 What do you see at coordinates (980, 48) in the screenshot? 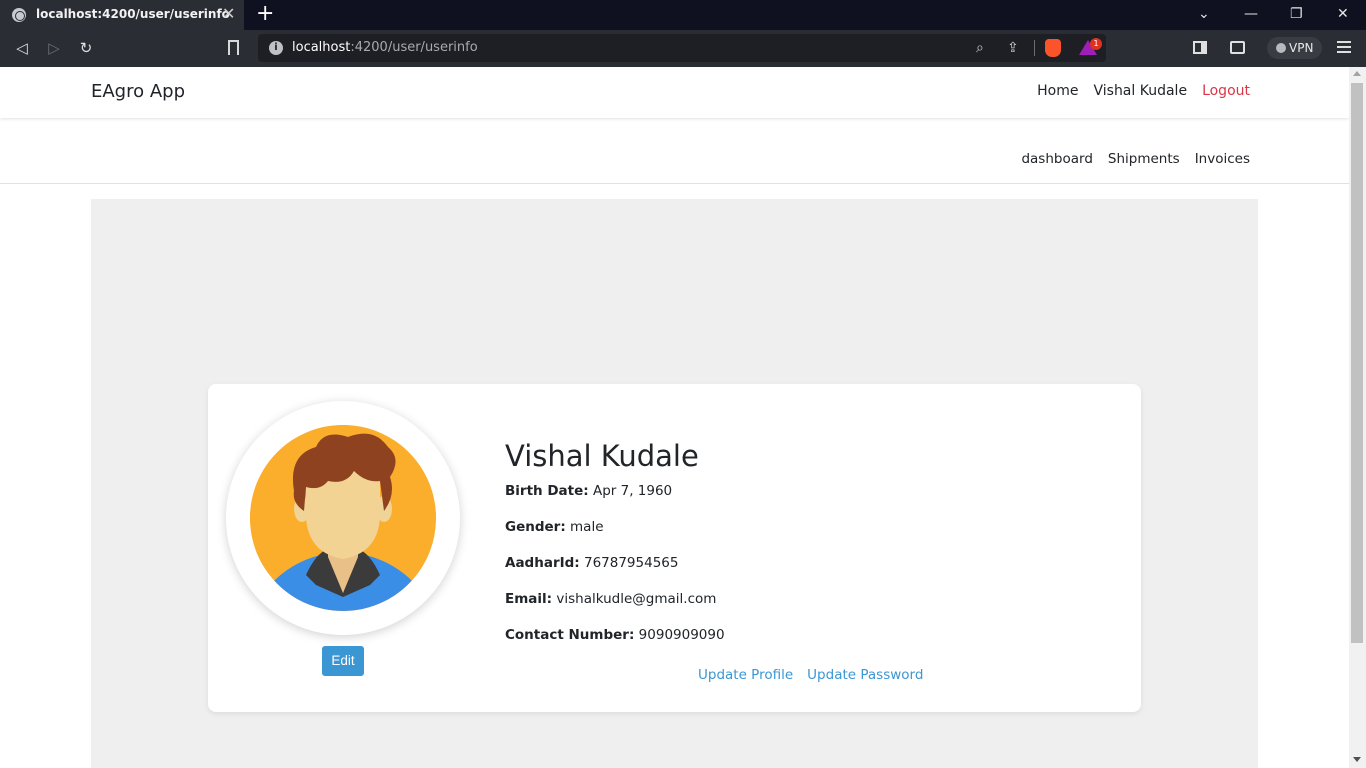
I see `zoom-icon: ⌕` at bounding box center [980, 48].